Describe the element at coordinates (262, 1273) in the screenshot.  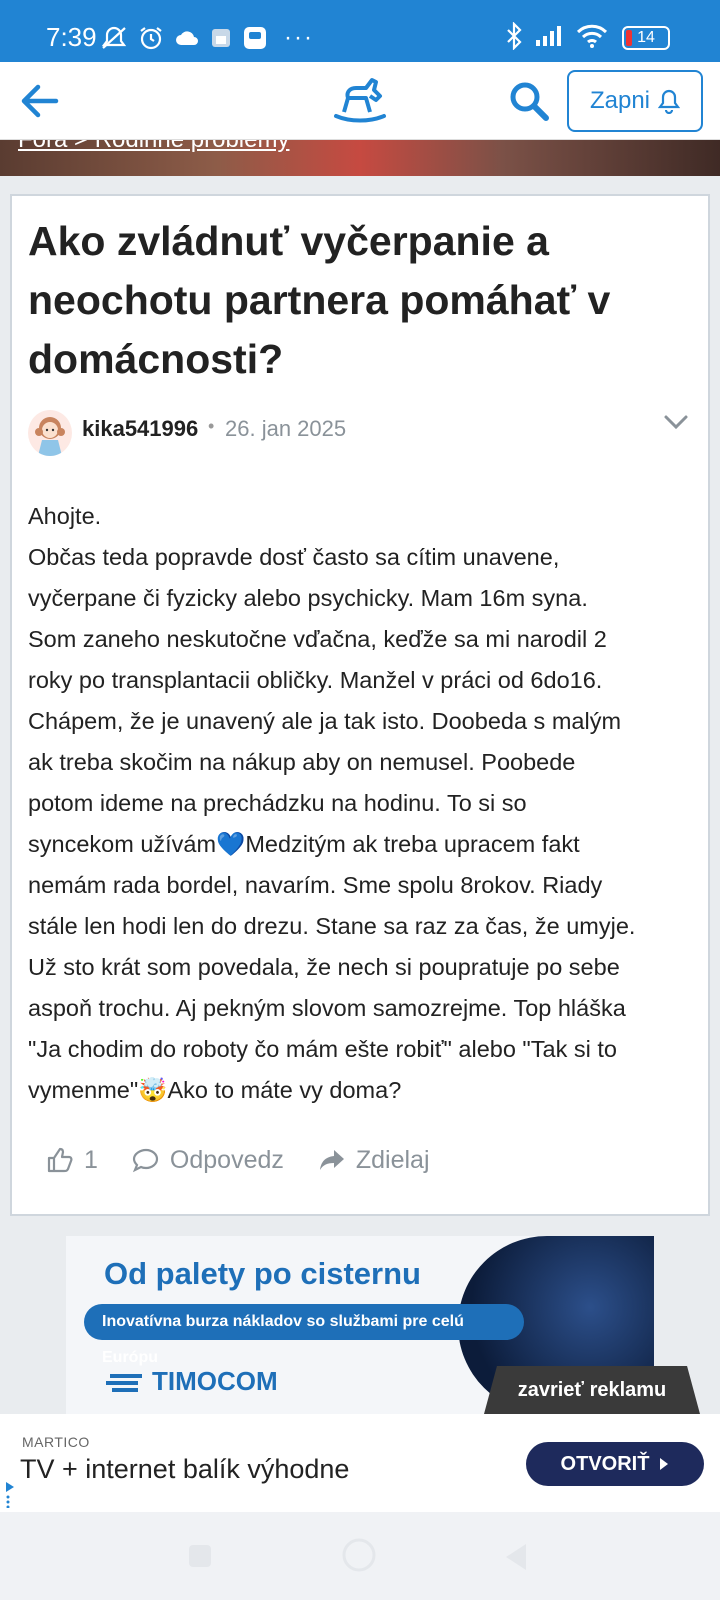
I see `ad-headline: Od palety po cisternu` at that location.